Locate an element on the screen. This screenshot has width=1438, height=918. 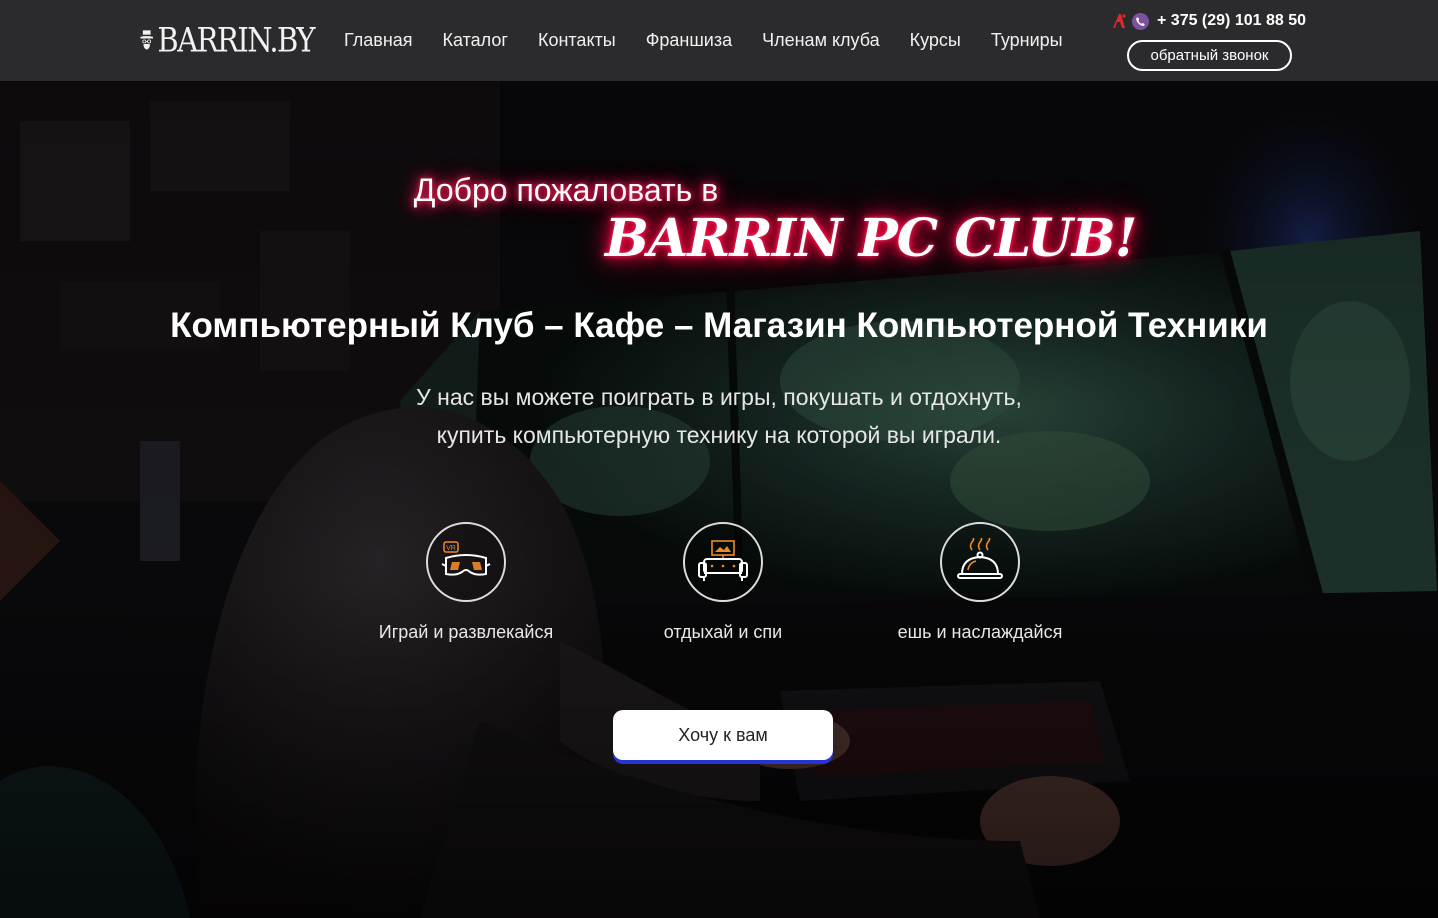
feature-rest-label: отдыхай и спи is located at coordinates (723, 632).